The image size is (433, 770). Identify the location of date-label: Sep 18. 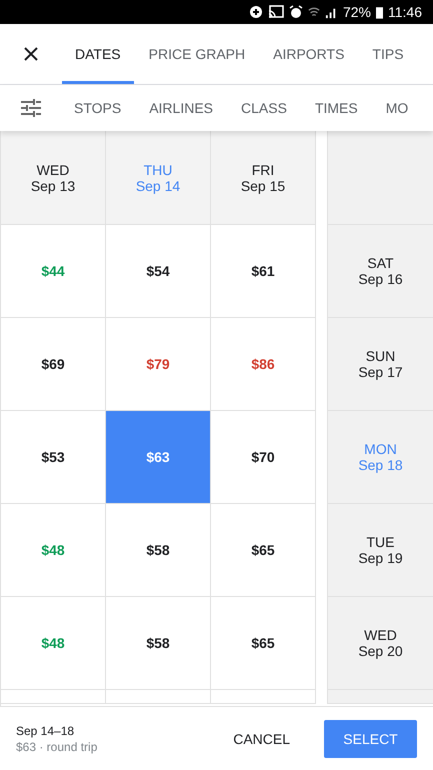
(380, 465).